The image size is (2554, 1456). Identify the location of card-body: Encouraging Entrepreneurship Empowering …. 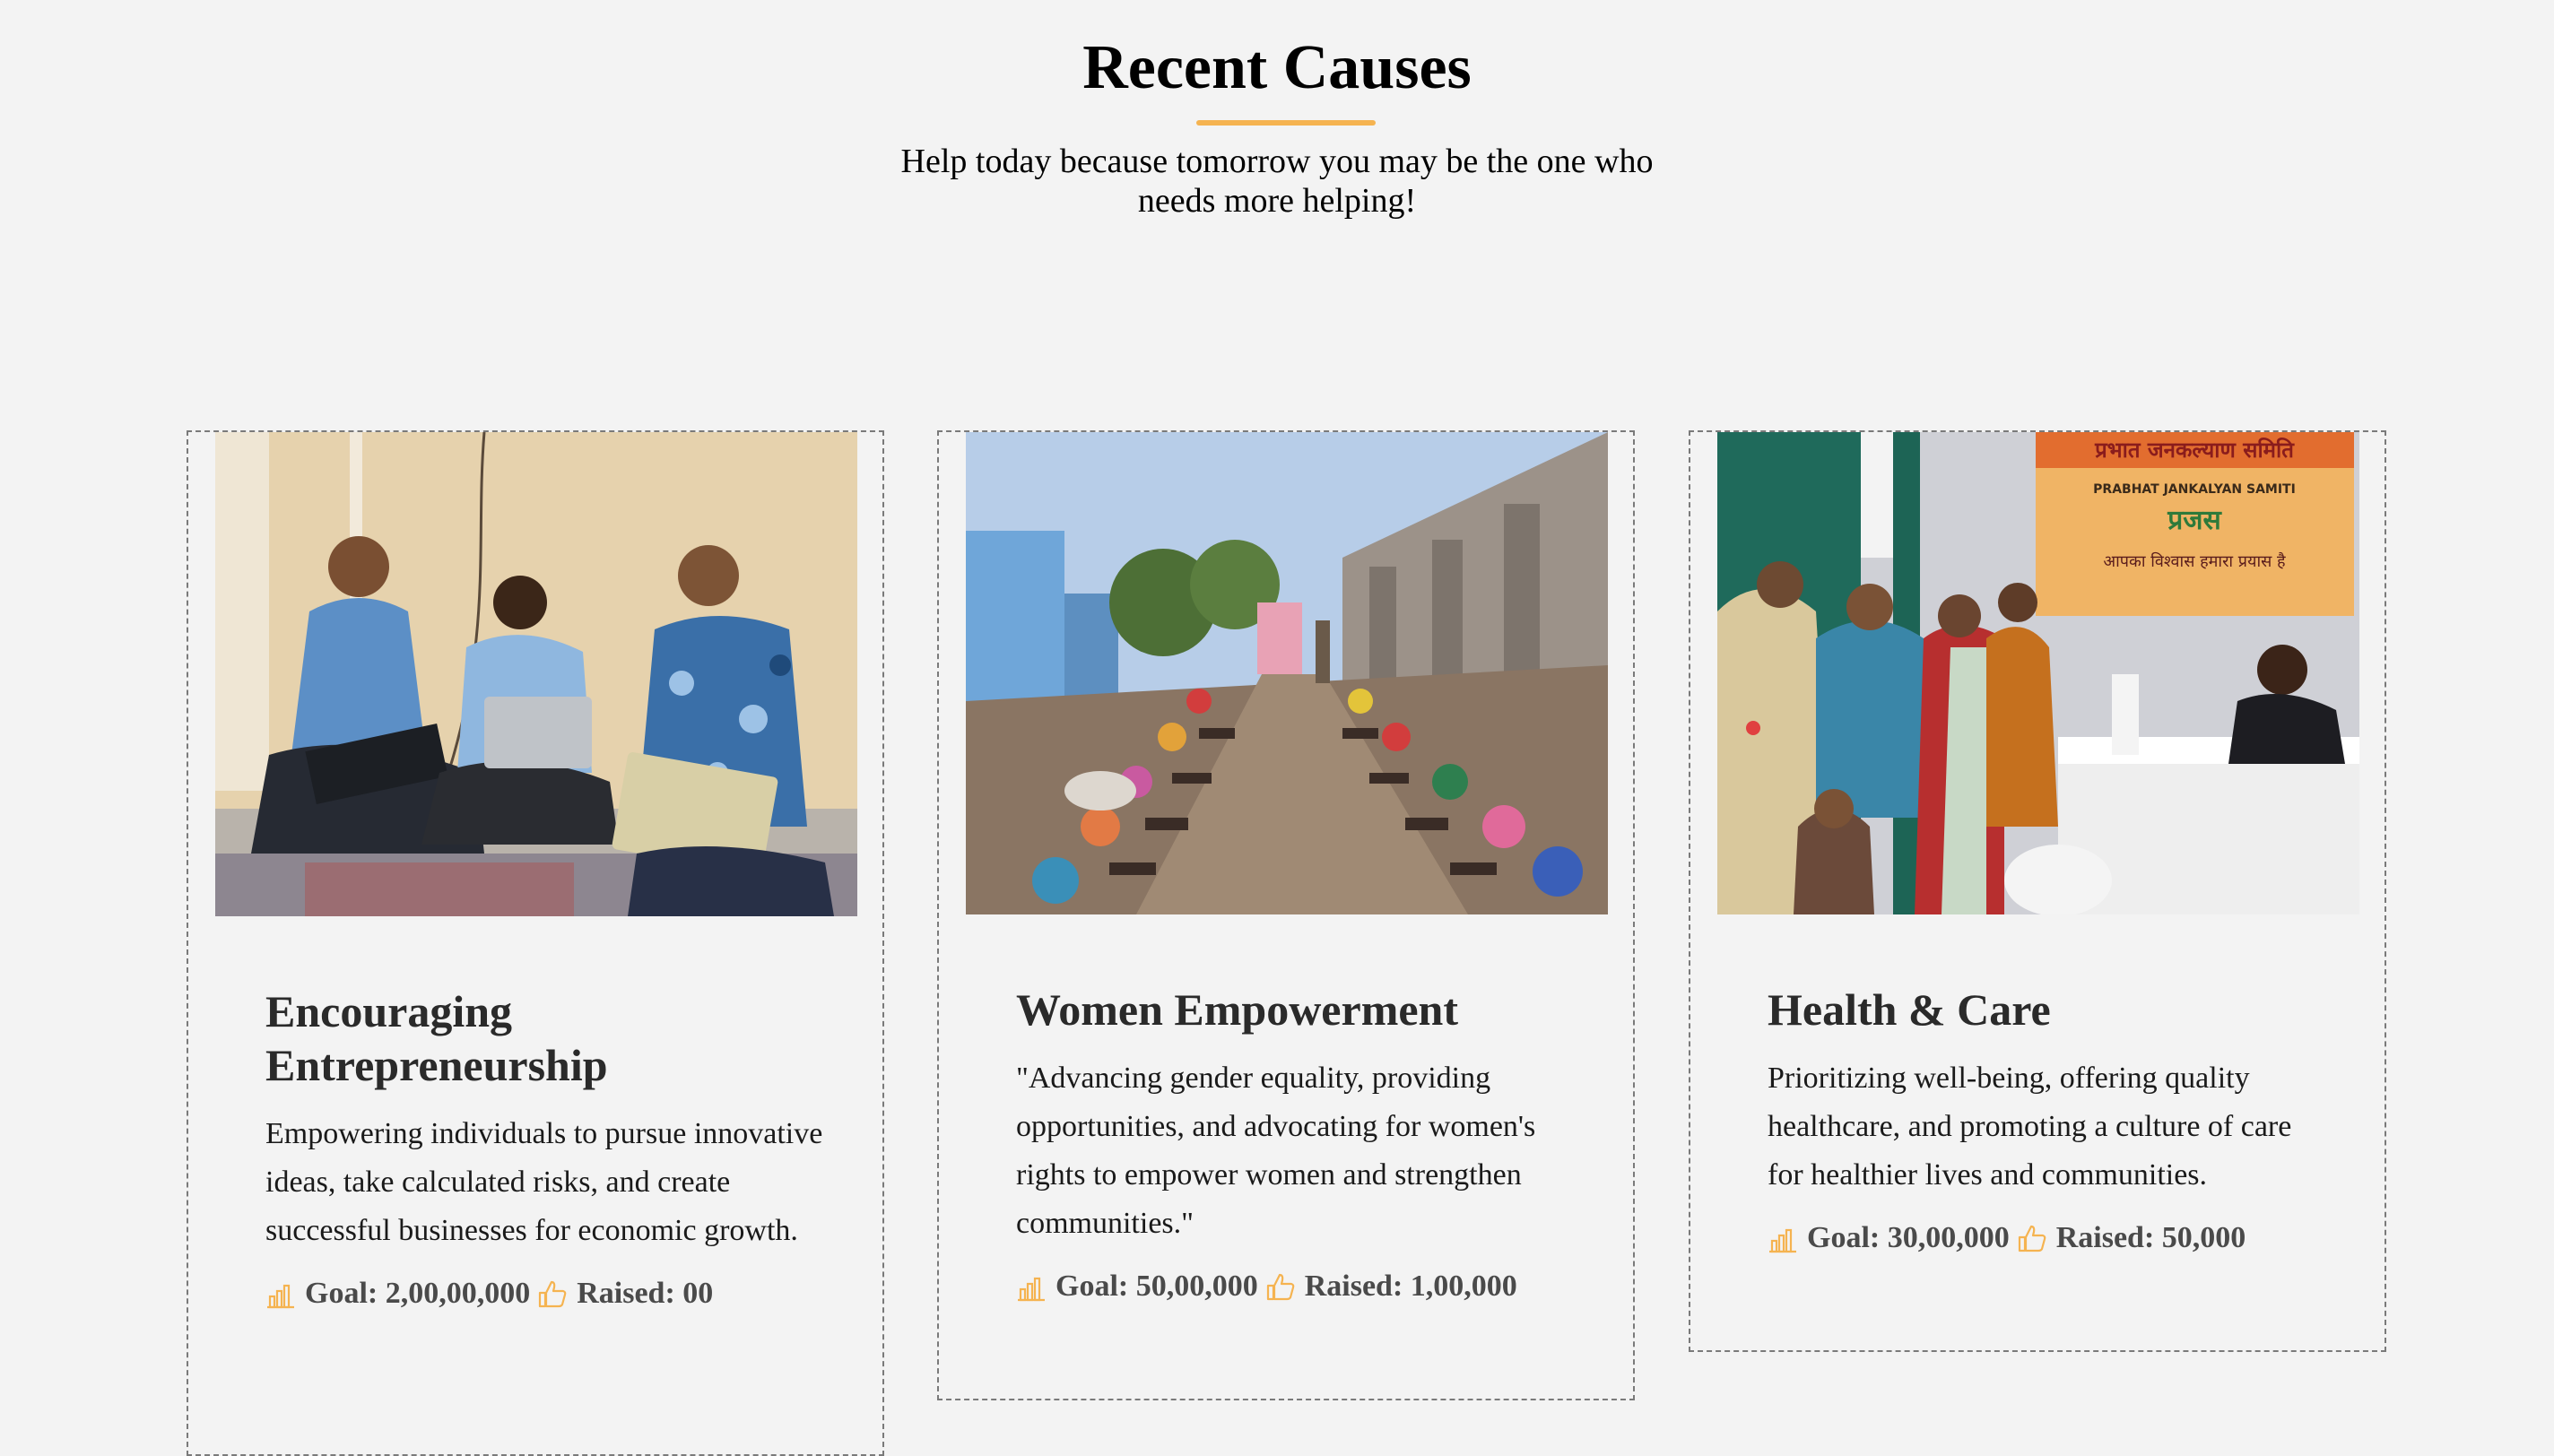
(547, 1147).